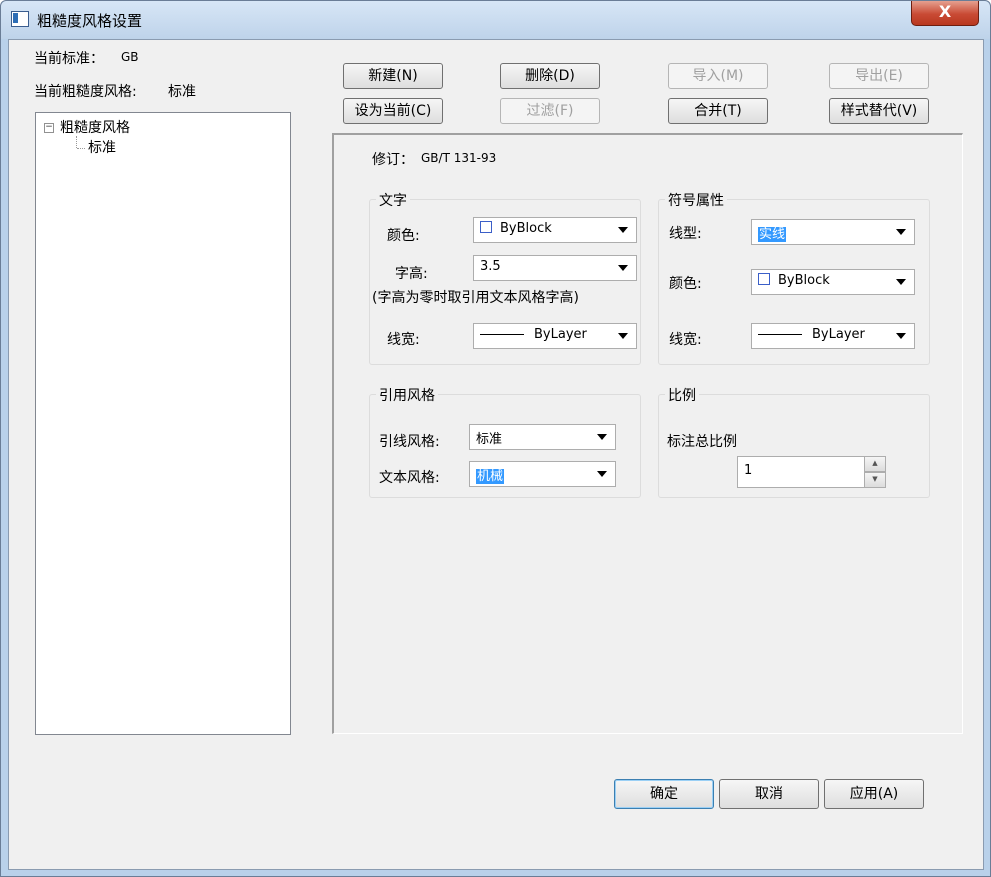 Image resolution: width=991 pixels, height=877 pixels. What do you see at coordinates (393, 200) in the screenshot?
I see `text-group-title: 文字` at bounding box center [393, 200].